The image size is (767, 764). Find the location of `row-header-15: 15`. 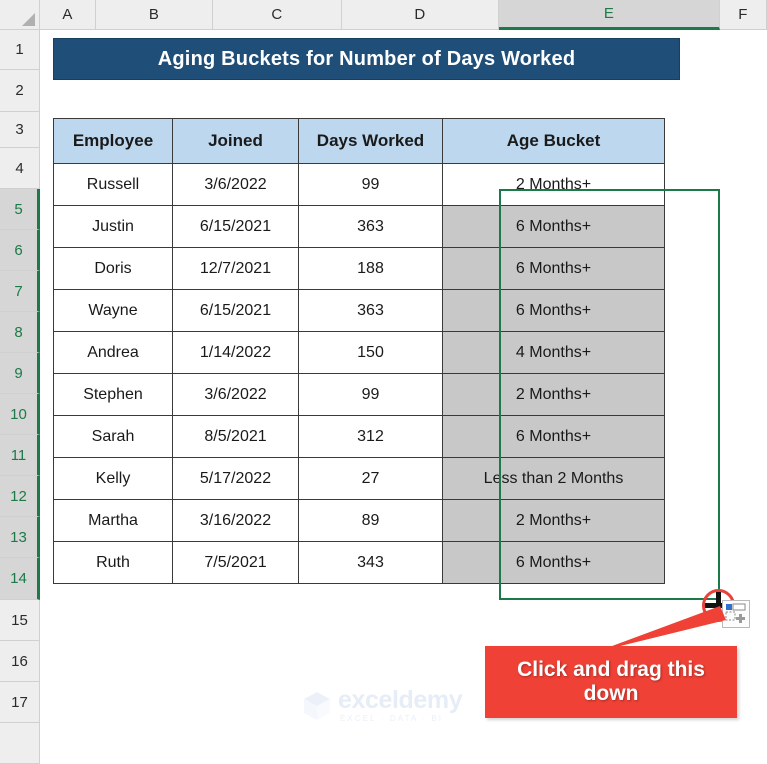

row-header-15: 15 is located at coordinates (20, 620).